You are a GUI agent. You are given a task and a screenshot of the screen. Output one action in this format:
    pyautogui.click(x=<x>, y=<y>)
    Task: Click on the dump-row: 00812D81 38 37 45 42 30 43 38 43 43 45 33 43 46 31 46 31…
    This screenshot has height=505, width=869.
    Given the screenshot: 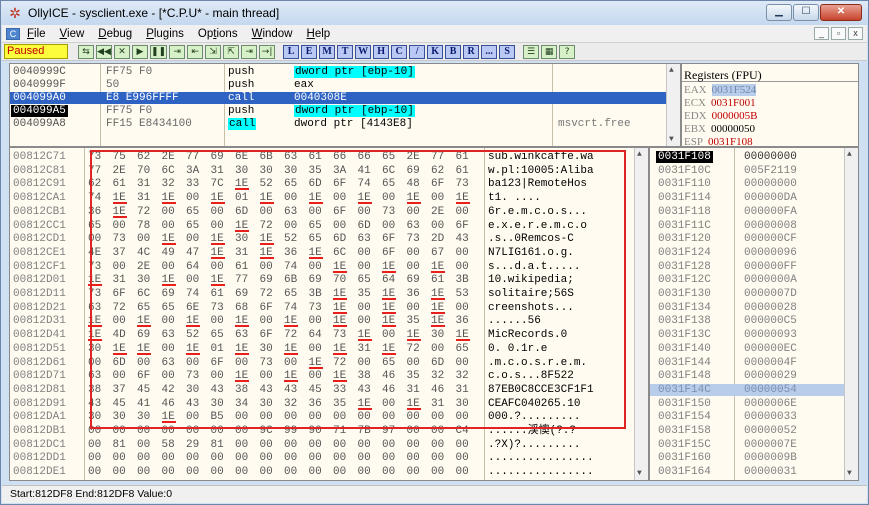 What is the action you would take?
    pyautogui.click(x=324, y=390)
    